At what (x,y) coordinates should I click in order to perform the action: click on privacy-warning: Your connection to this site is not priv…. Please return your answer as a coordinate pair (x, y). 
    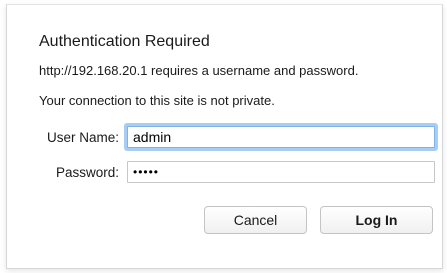
    Looking at the image, I should click on (157, 100).